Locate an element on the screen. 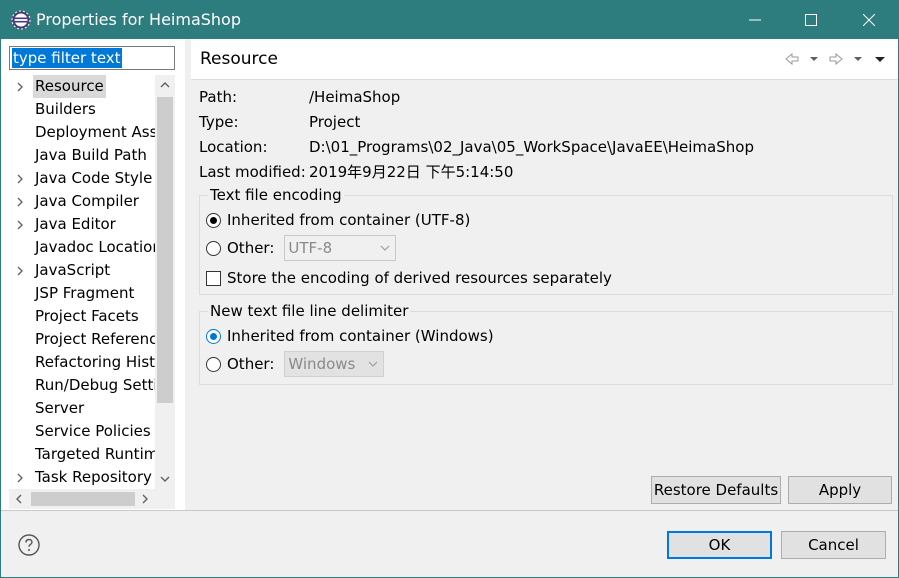 The height and width of the screenshot is (578, 899). scroll-left-icon is located at coordinates (19, 499).